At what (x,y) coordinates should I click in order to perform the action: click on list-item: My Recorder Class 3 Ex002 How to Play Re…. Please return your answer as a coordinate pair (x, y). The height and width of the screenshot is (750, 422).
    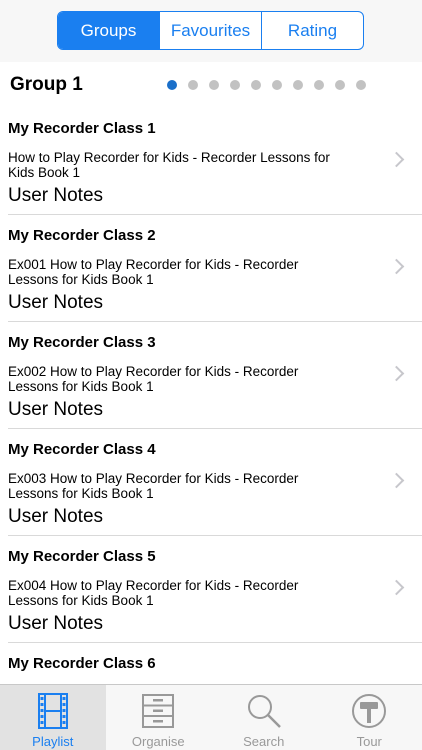
    Looking at the image, I should click on (211, 375).